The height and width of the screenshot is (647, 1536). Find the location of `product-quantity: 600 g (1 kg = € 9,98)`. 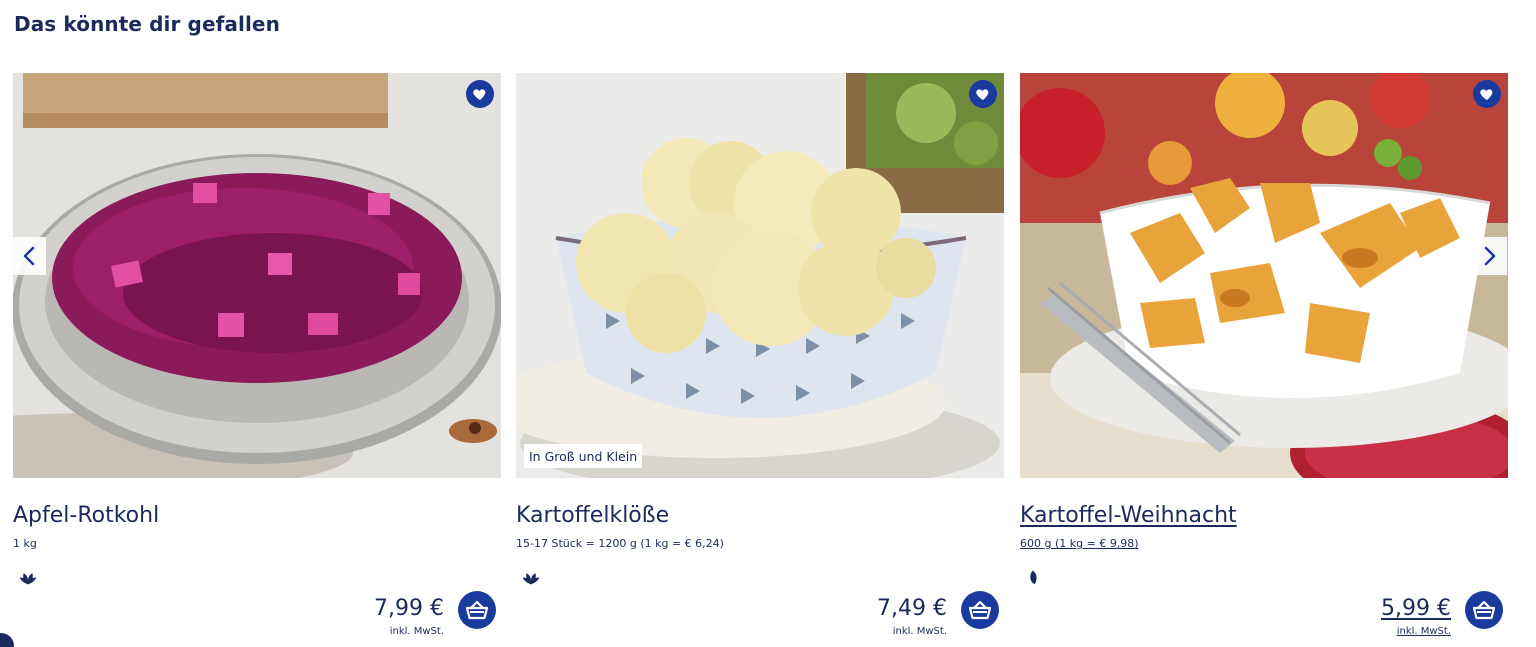

product-quantity: 600 g (1 kg = € 9,98) is located at coordinates (1079, 543).